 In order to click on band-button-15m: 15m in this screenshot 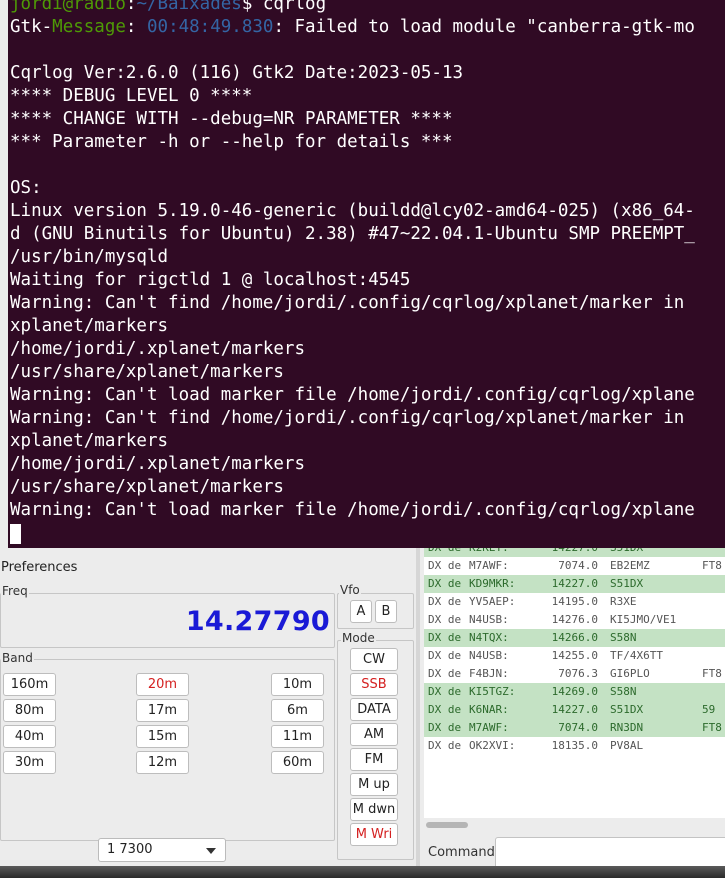, I will do `click(162, 736)`.